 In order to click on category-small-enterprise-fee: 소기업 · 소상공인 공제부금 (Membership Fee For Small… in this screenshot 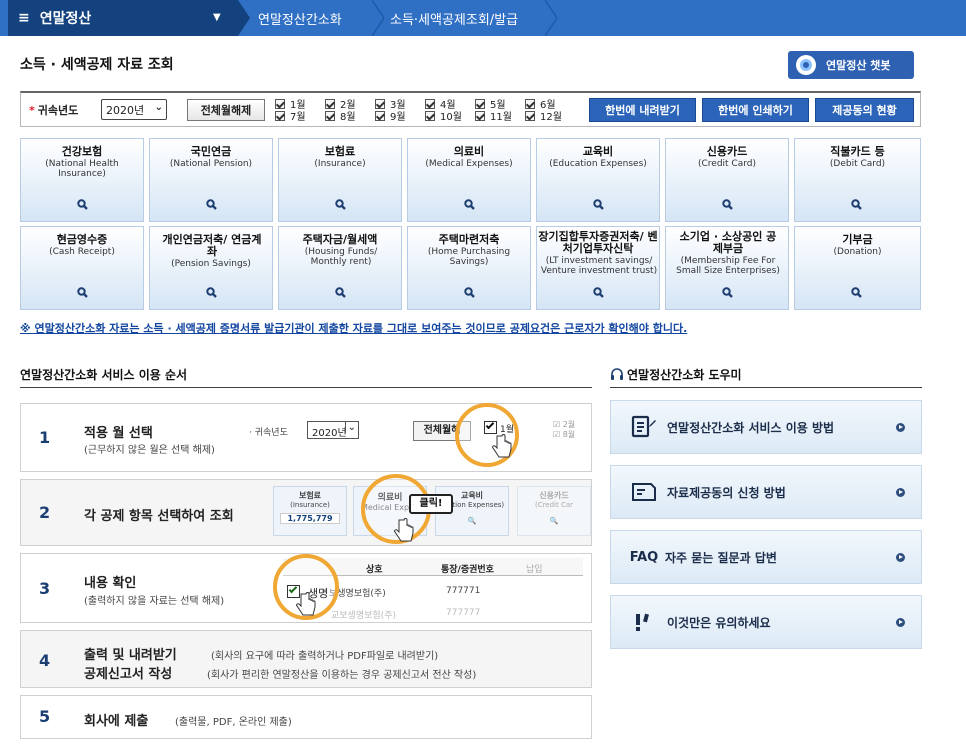, I will do `click(727, 268)`.